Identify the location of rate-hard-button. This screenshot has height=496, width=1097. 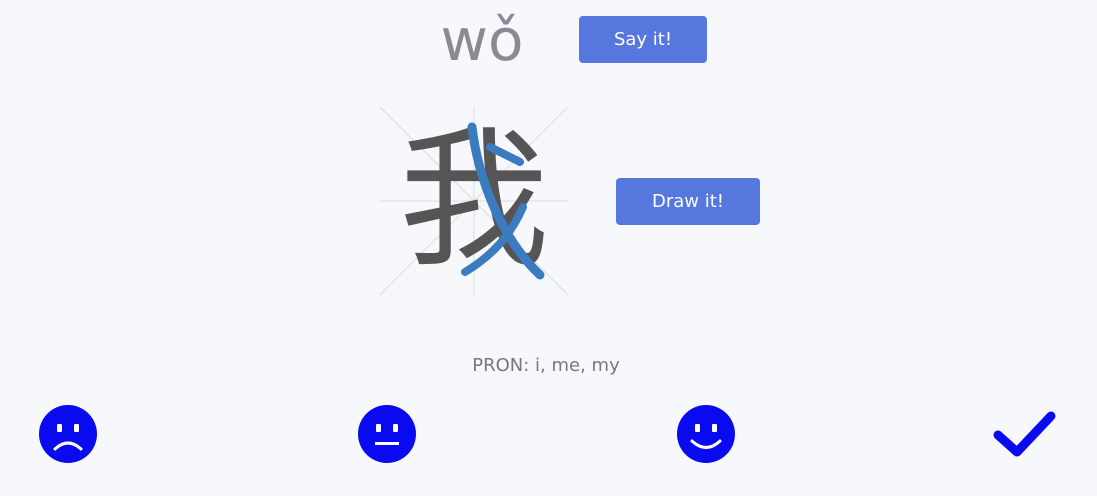
(68, 434).